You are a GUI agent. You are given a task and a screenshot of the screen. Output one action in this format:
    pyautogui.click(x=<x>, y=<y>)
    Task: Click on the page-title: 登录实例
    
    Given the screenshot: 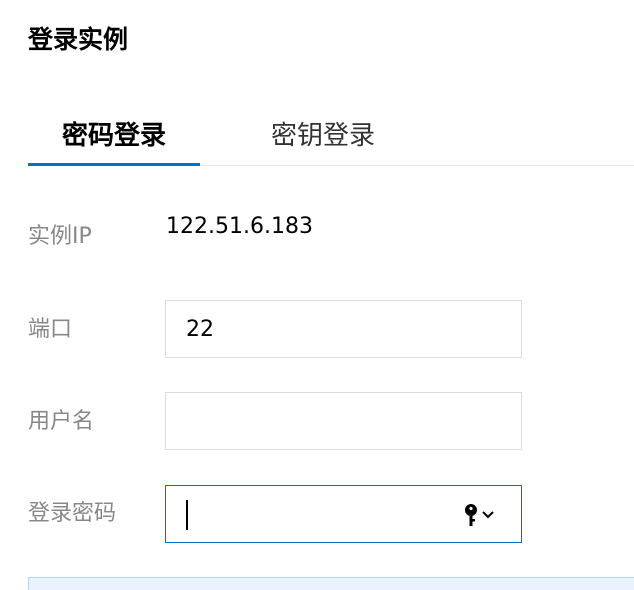 What is the action you would take?
    pyautogui.click(x=78, y=39)
    